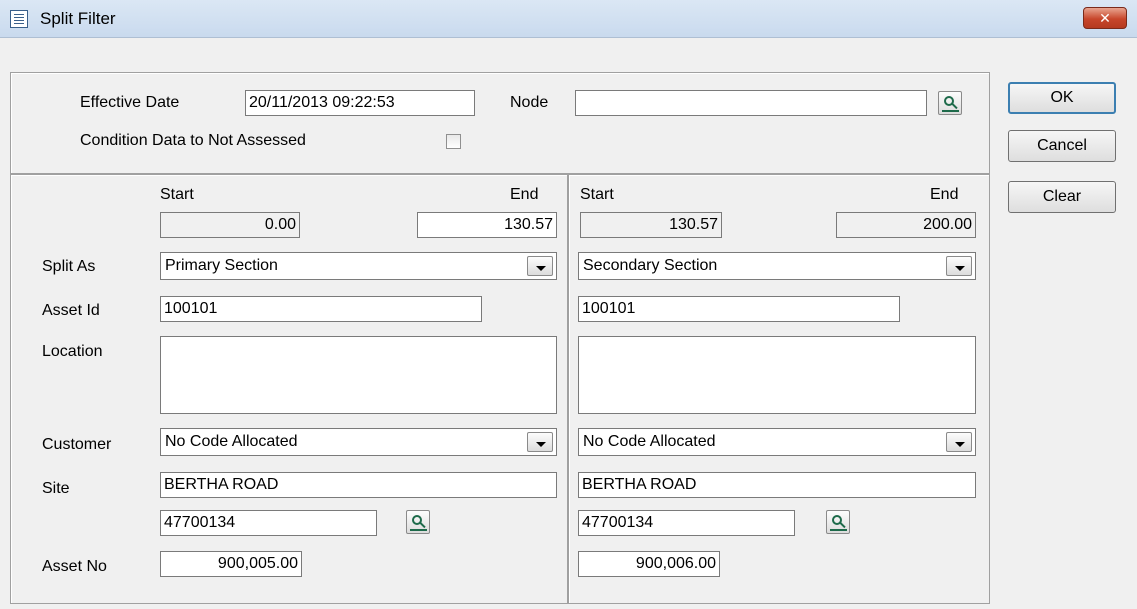 The height and width of the screenshot is (609, 1137). Describe the element at coordinates (19, 19) in the screenshot. I see `form-icon` at that location.